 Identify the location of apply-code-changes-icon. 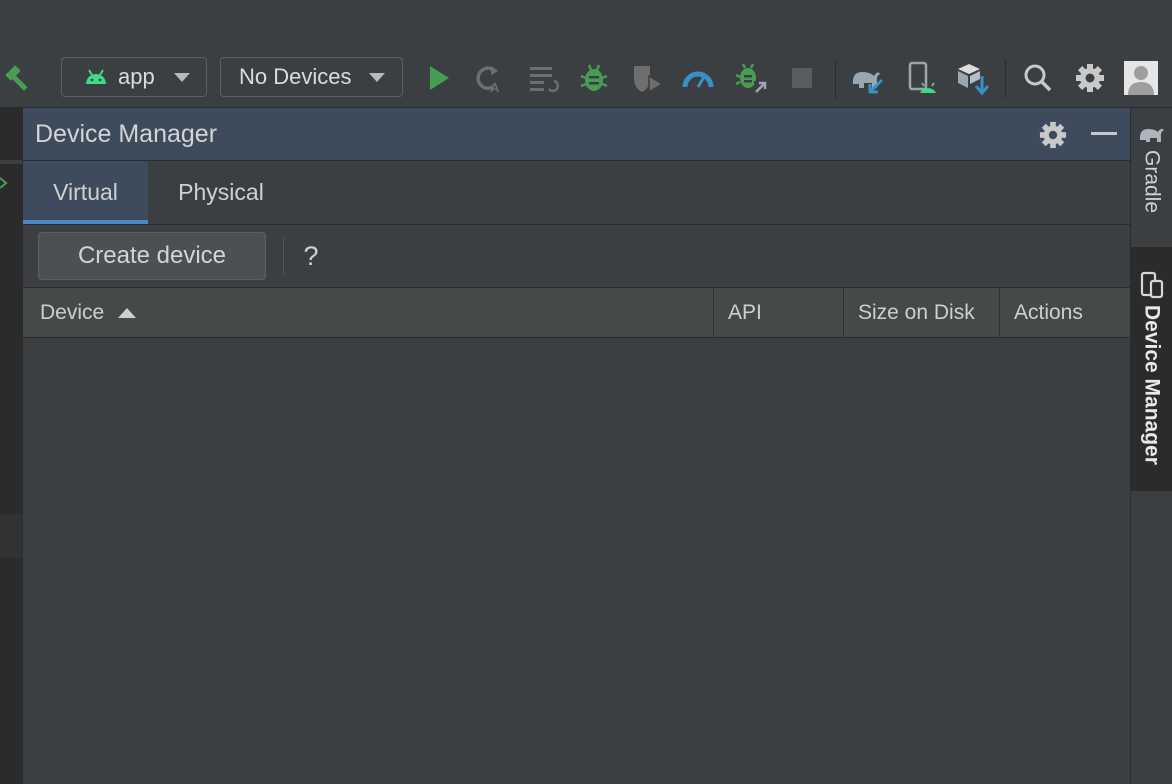
(543, 78).